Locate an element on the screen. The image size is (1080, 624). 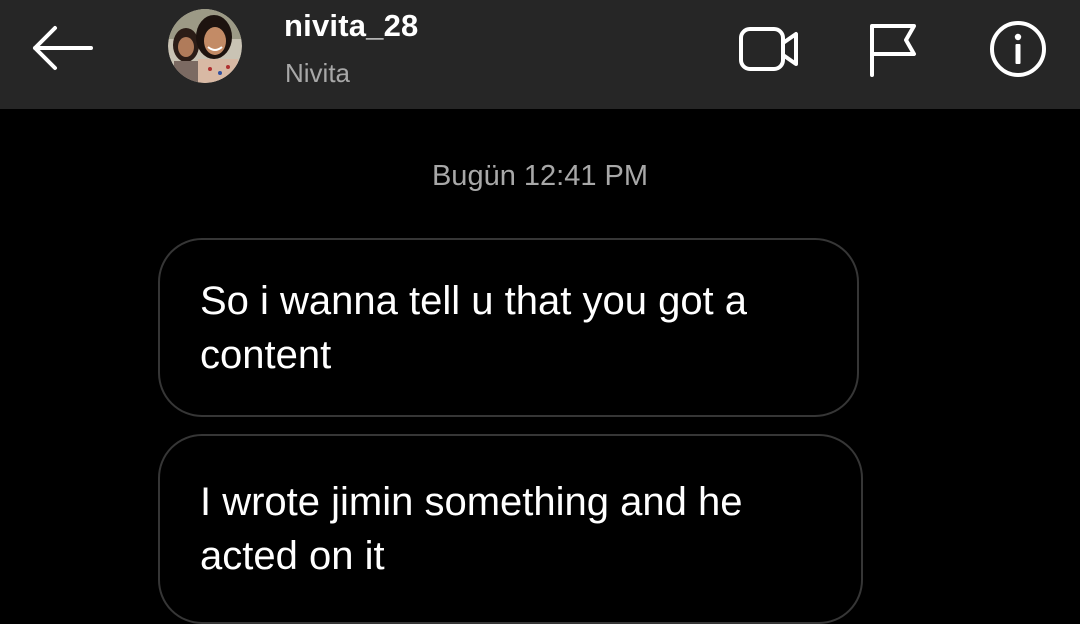
arrow-left-icon is located at coordinates (63, 48).